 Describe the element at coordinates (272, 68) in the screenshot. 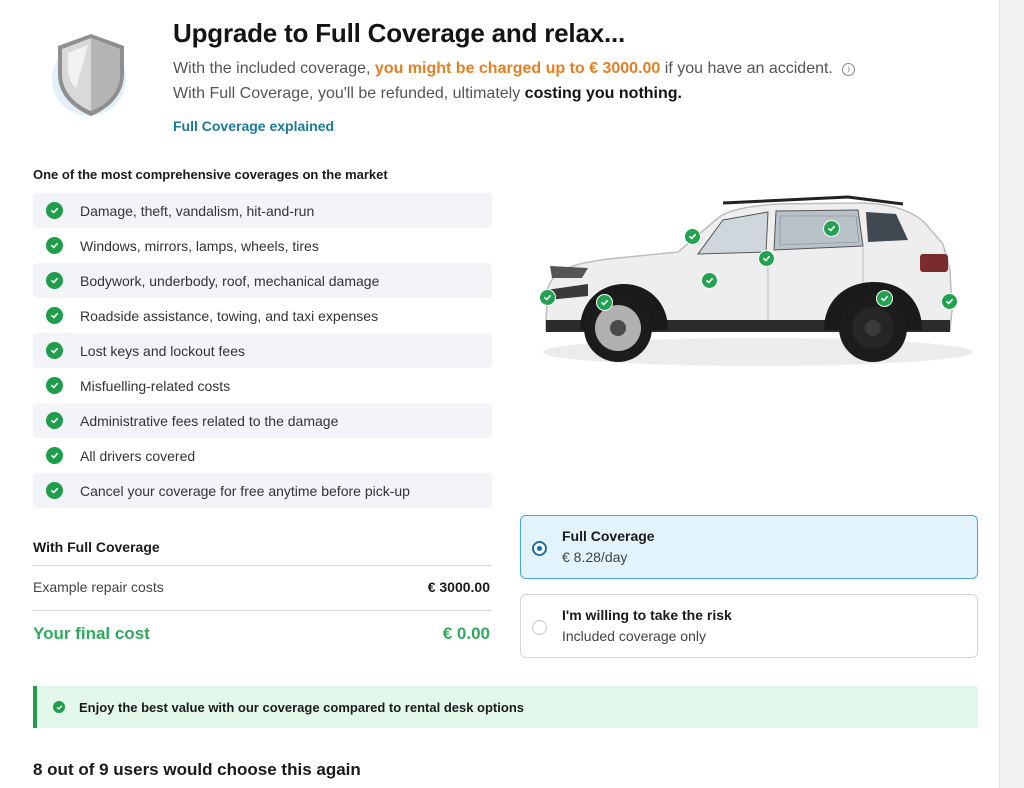

I see `warning-text-pre: With the included coverage,` at that location.